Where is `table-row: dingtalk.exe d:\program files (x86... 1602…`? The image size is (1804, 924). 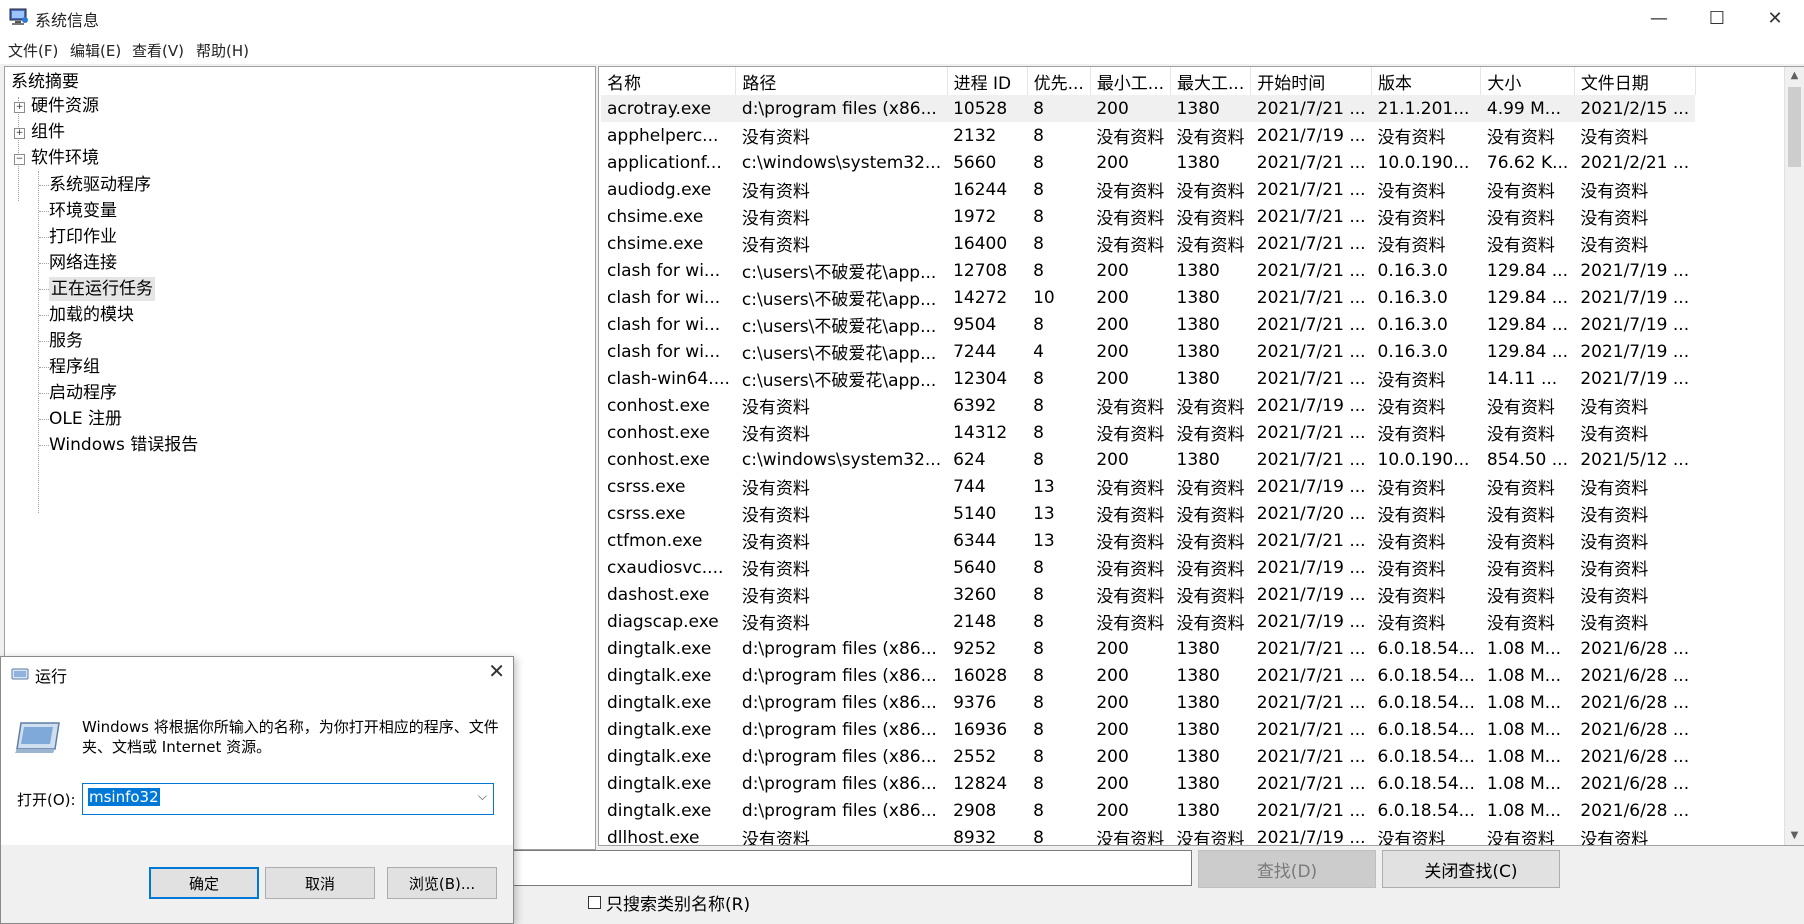 table-row: dingtalk.exe d:\program files (x86... 1602… is located at coordinates (1148, 675).